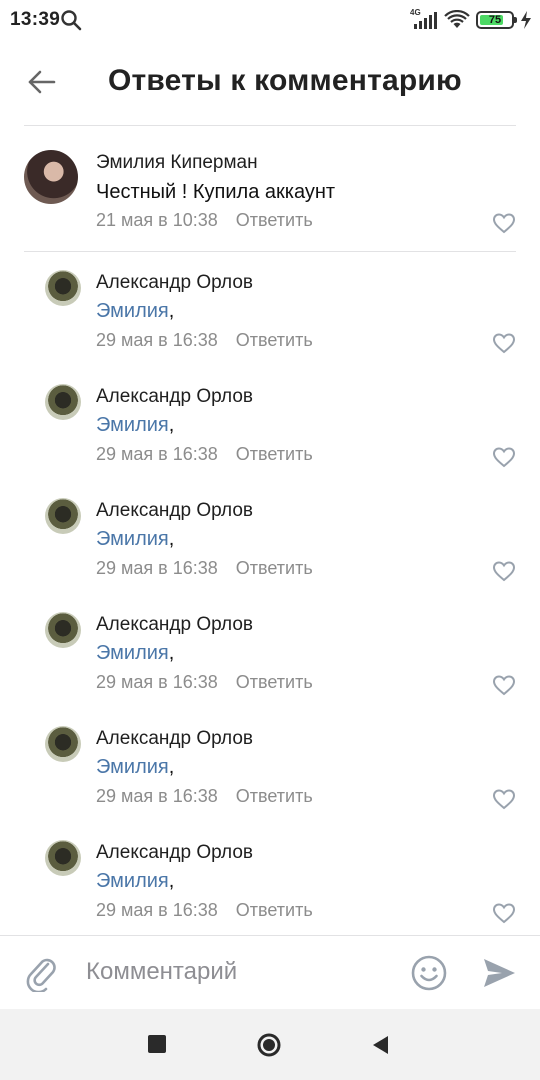  Describe the element at coordinates (71, 20) in the screenshot. I see `search-icon` at that location.